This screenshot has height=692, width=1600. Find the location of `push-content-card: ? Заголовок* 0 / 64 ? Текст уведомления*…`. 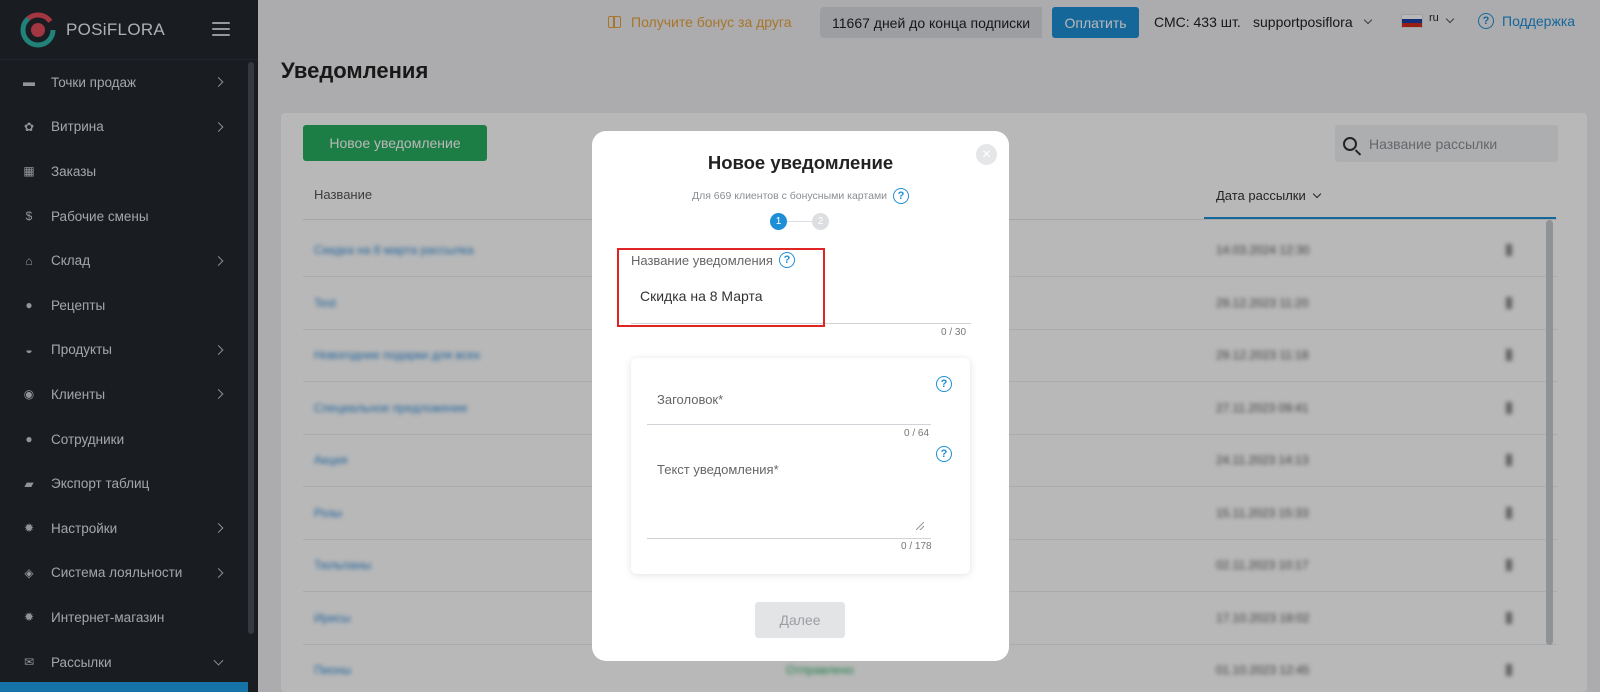

push-content-card: ? Заголовок* 0 / 64 ? Текст уведомления*… is located at coordinates (800, 466).